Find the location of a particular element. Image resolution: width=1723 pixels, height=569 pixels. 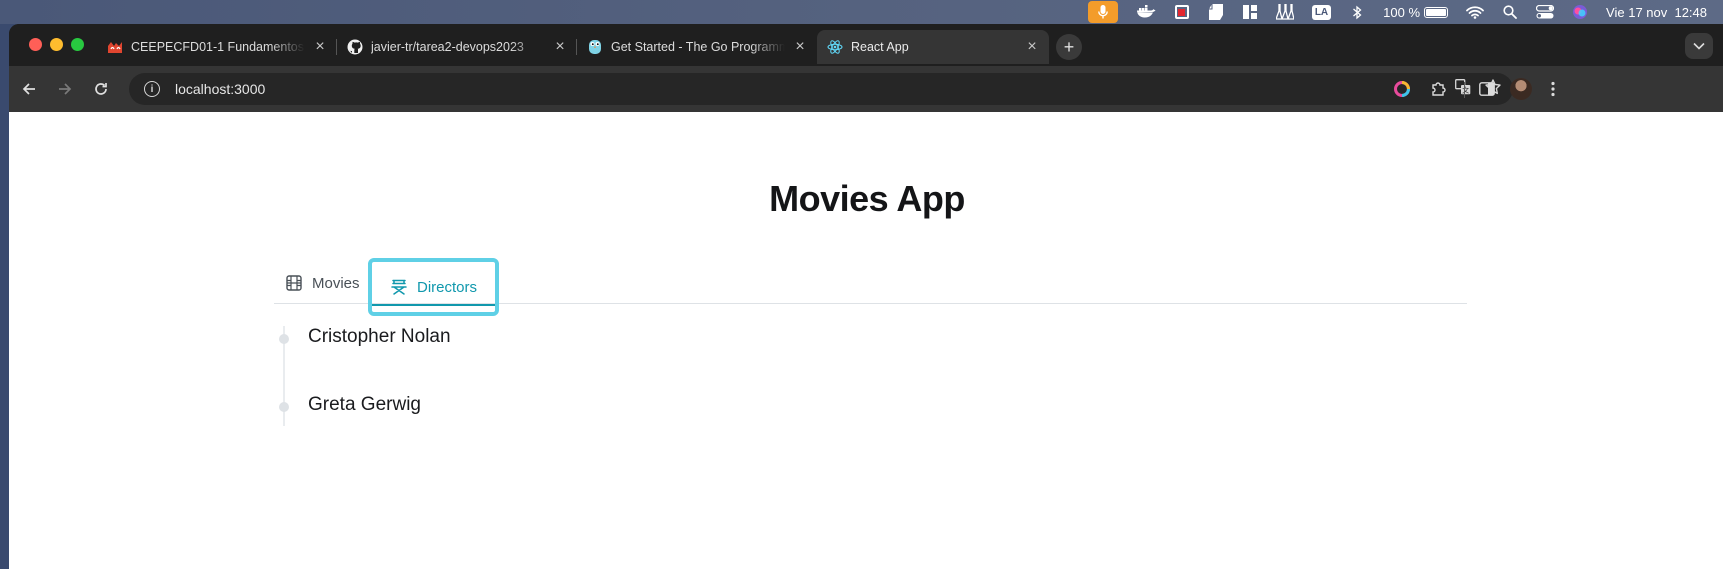

tab-title: javier-tr/tarea2-devops2023 is located at coordinates (447, 47).